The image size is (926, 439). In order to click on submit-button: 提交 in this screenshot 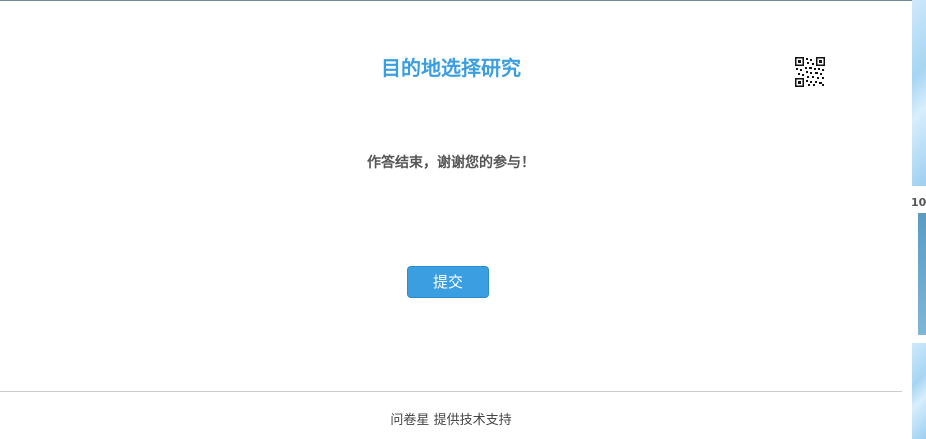, I will do `click(448, 282)`.